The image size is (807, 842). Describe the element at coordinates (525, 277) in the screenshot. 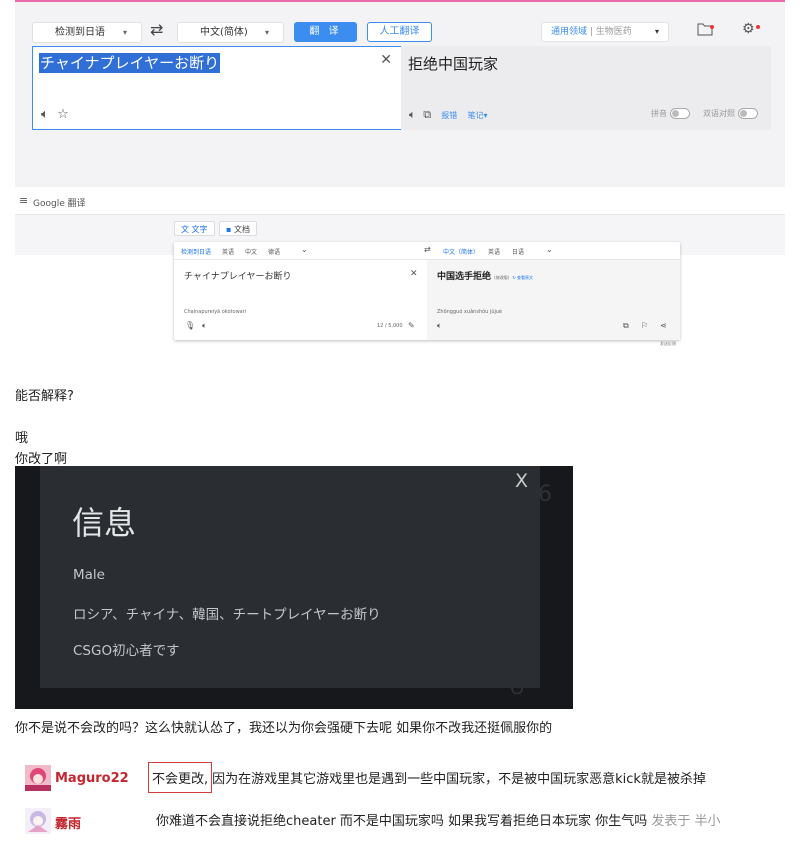

I see `view-original-label: 查看原文` at that location.